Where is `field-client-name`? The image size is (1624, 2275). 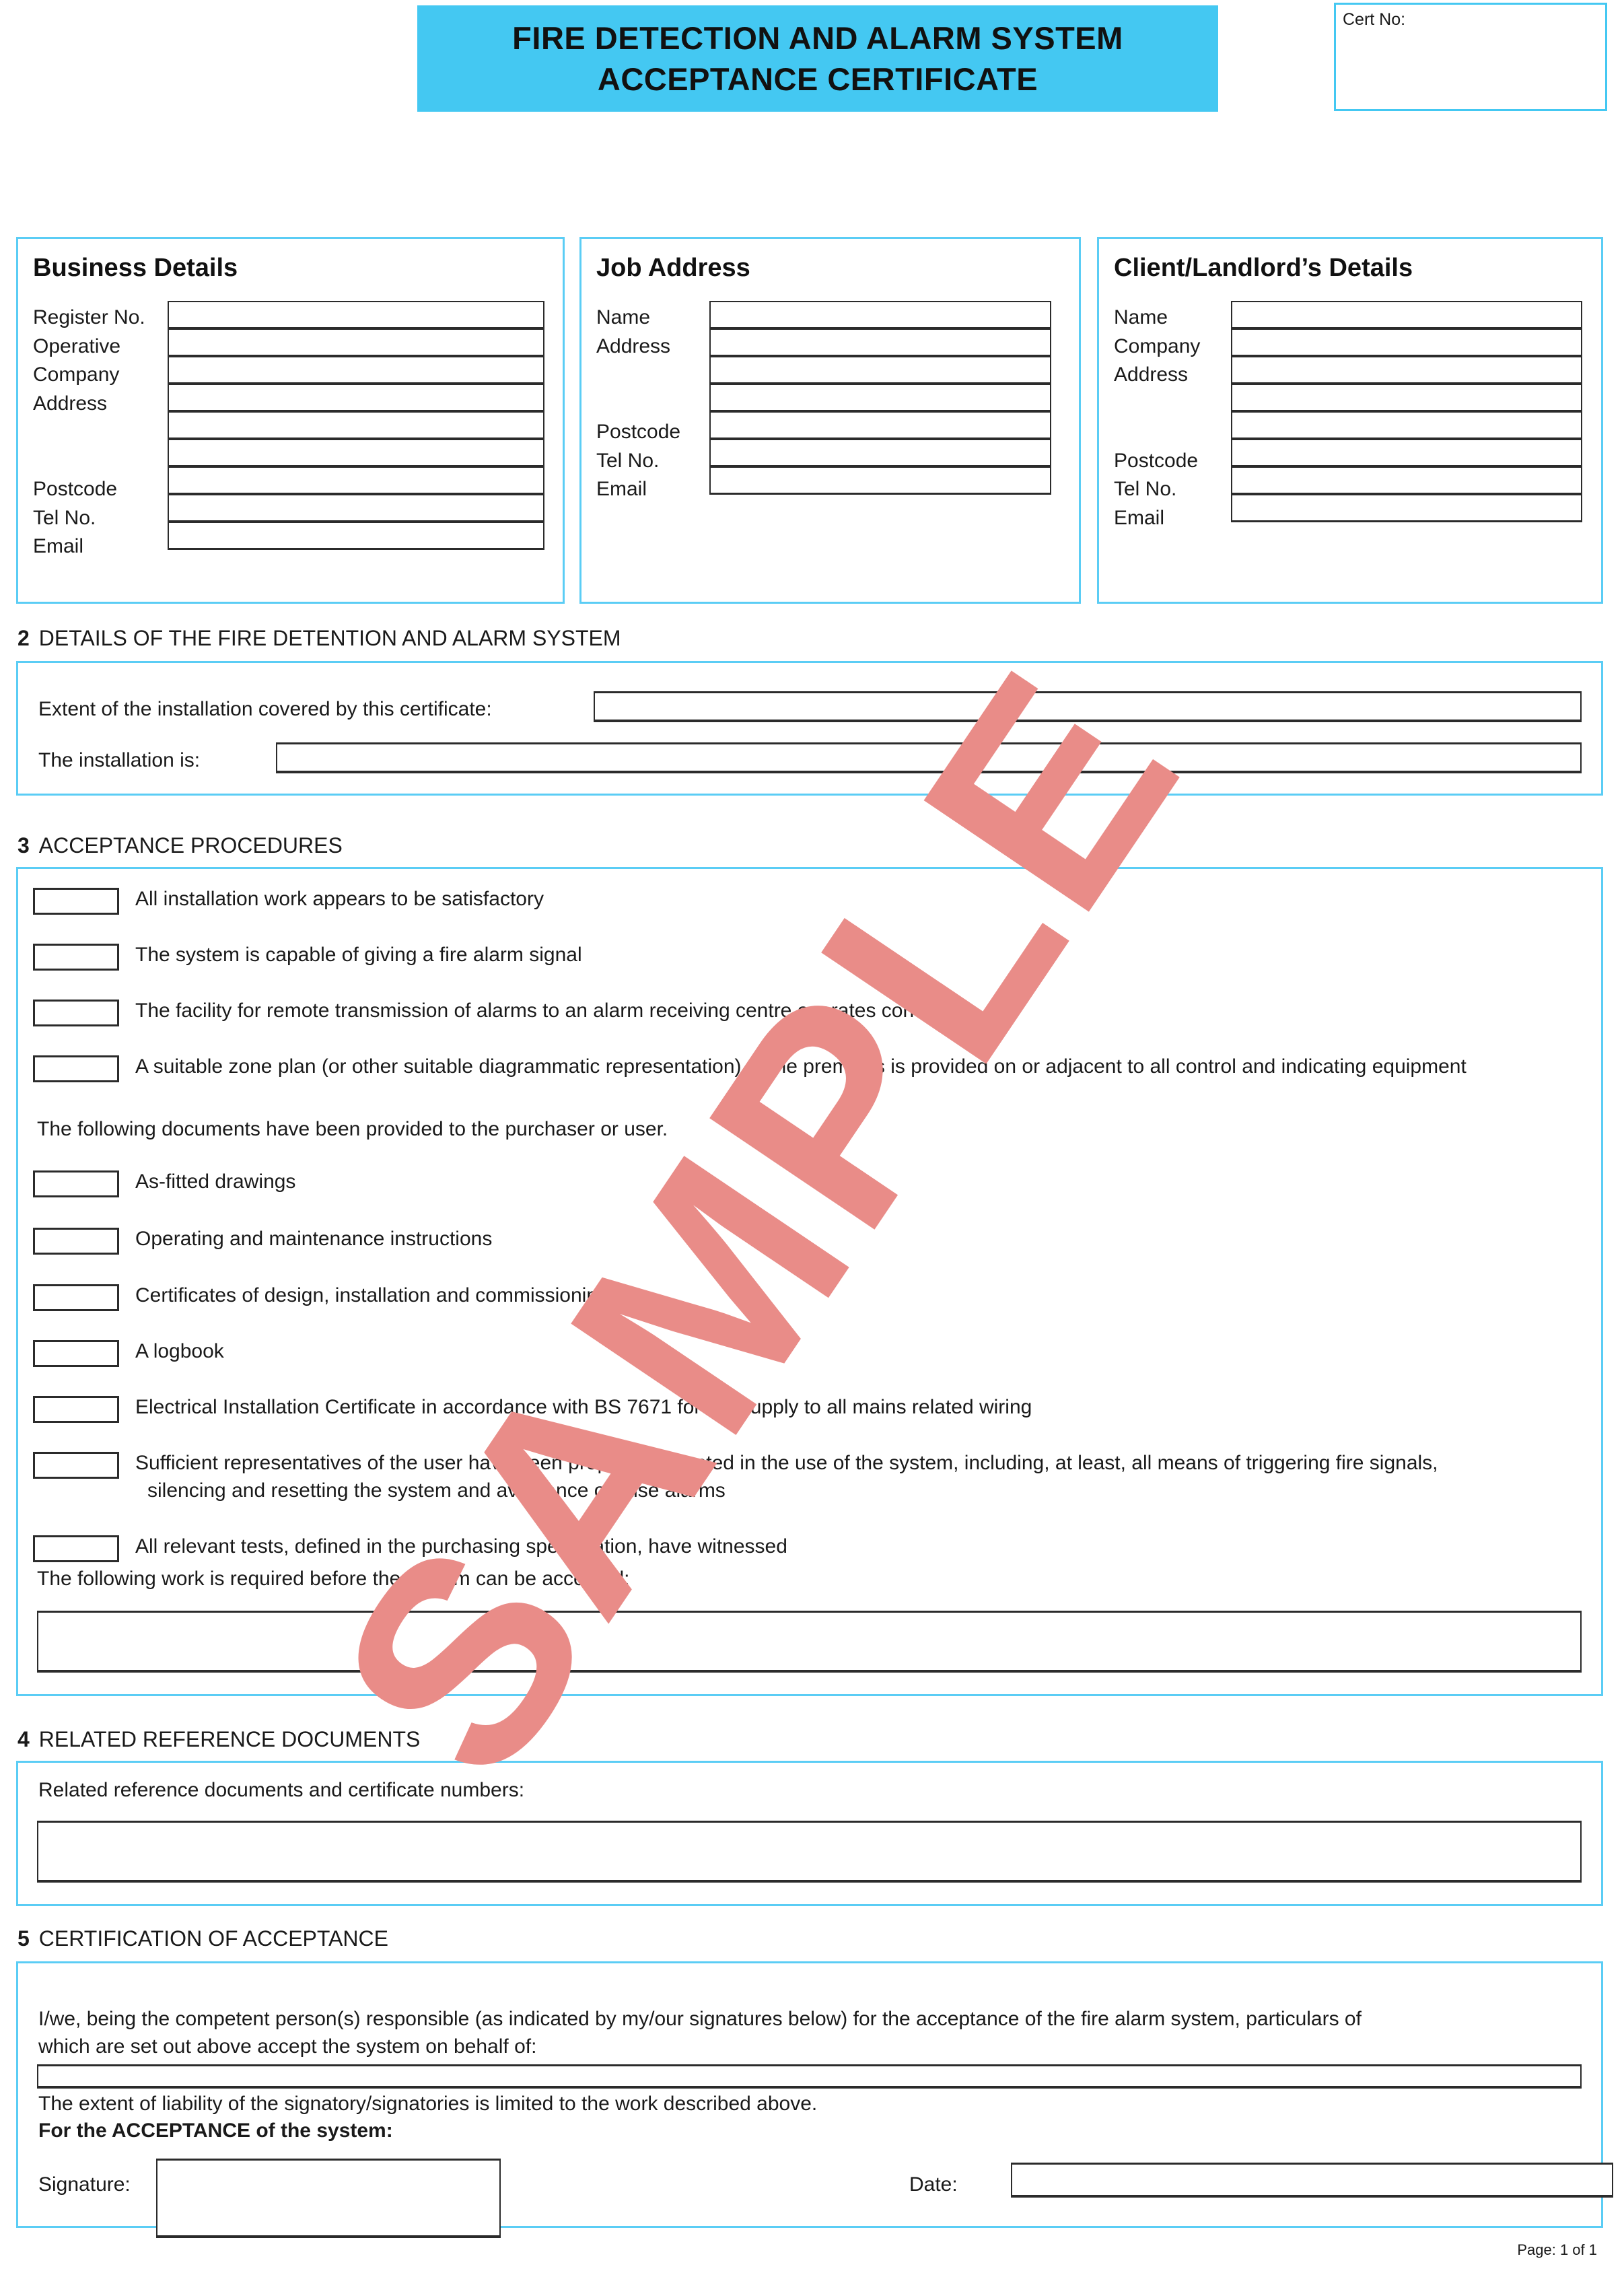 field-client-name is located at coordinates (1406, 315).